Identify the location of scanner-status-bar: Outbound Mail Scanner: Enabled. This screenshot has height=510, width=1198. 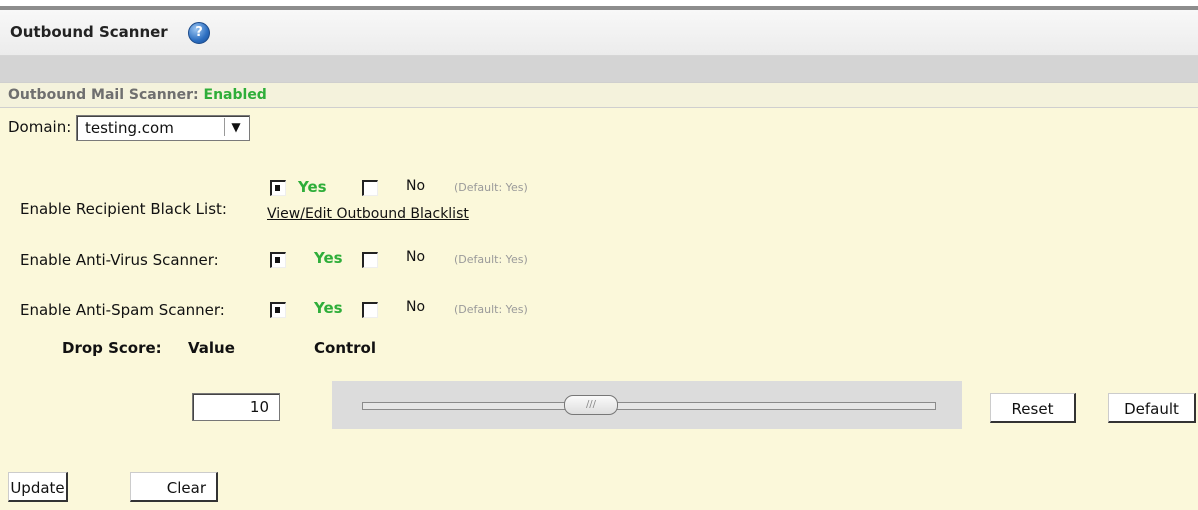
(599, 95).